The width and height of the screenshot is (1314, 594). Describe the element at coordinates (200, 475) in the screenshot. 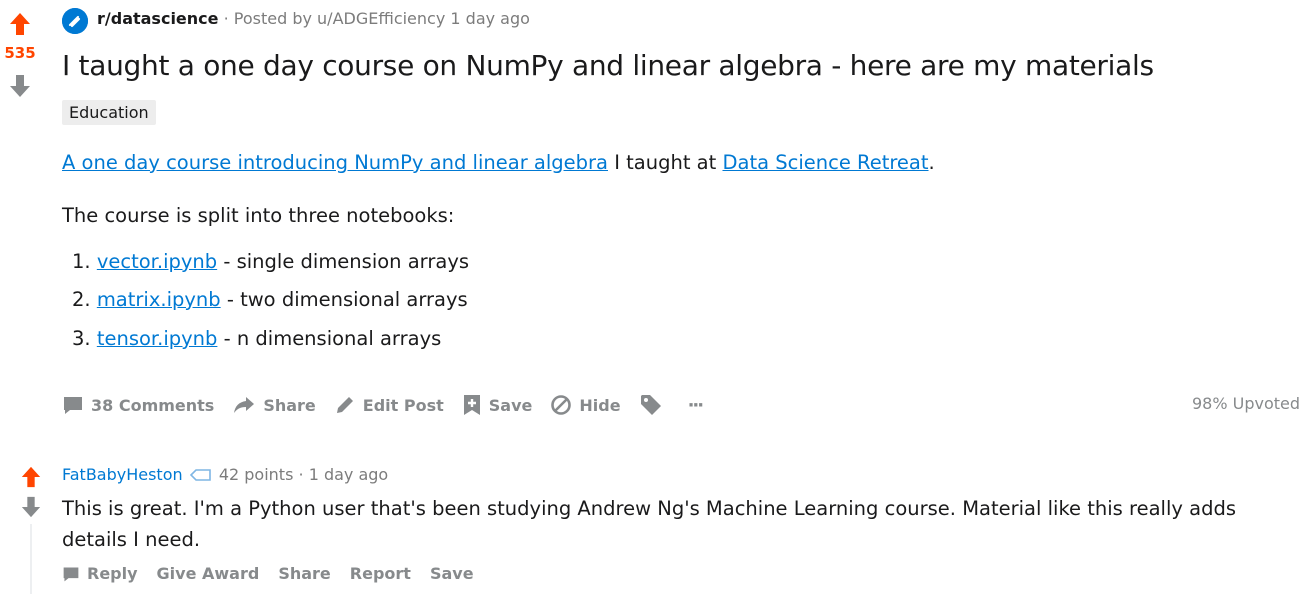

I see `flair-tag-icon` at that location.